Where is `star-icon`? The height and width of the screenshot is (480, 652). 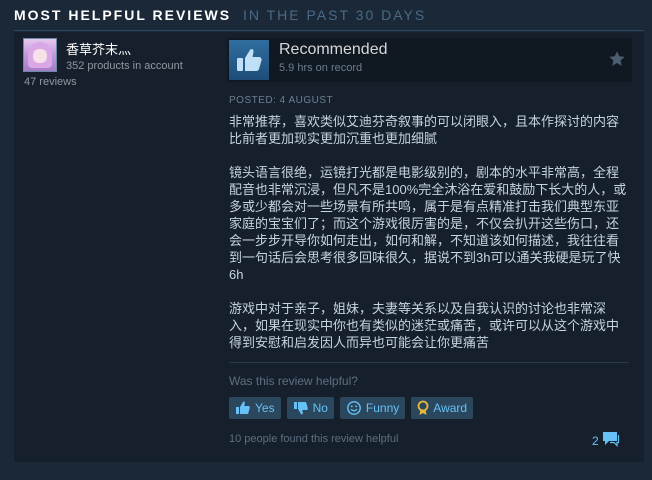 star-icon is located at coordinates (617, 59).